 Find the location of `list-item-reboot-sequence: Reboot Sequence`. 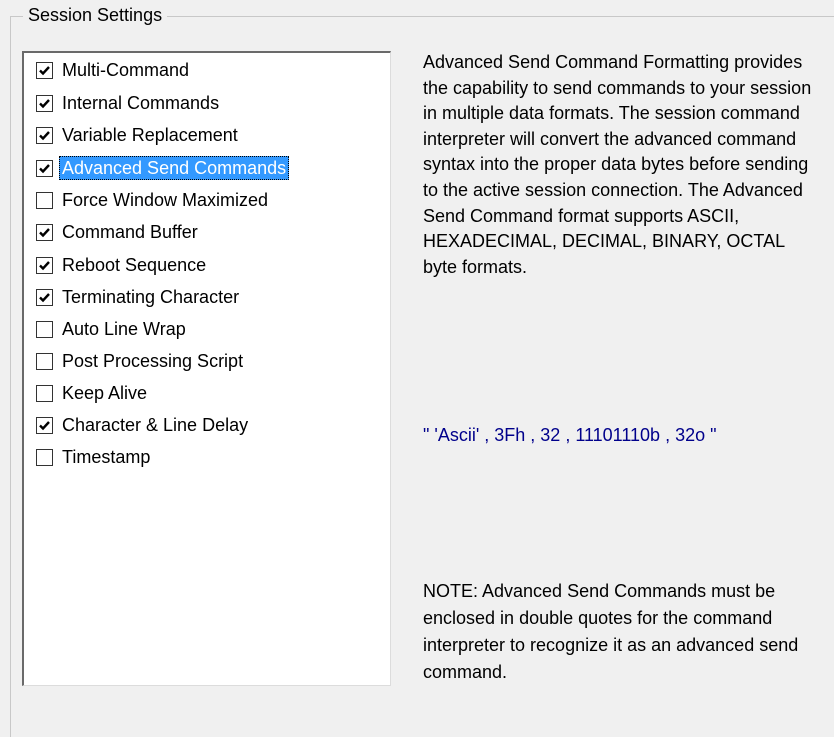

list-item-reboot-sequence: Reboot Sequence is located at coordinates (122, 265).